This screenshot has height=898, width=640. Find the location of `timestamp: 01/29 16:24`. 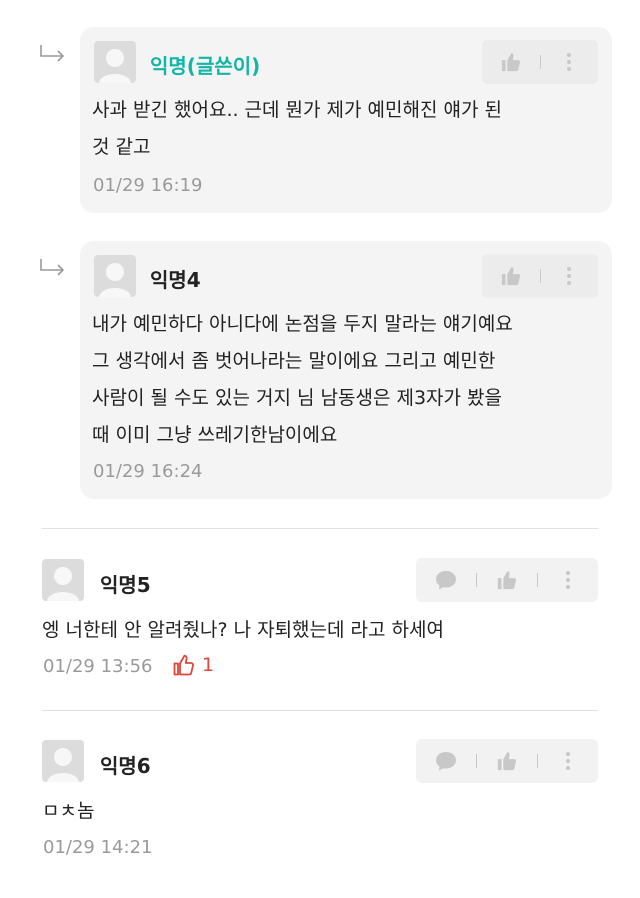

timestamp: 01/29 16:24 is located at coordinates (148, 471).